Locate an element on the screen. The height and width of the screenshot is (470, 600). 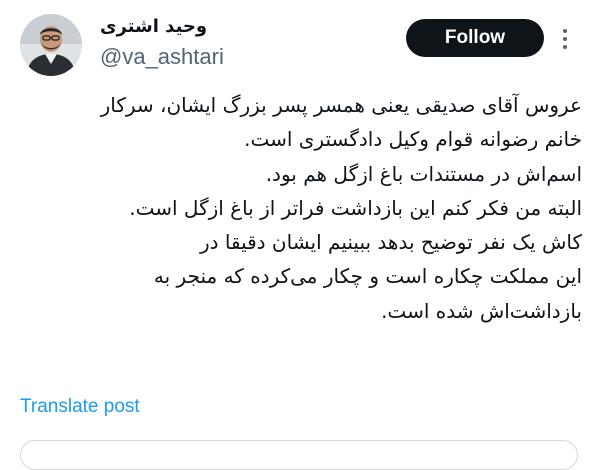
tweet-text-line: بازداشت‌اش شده است. is located at coordinates (481, 310).